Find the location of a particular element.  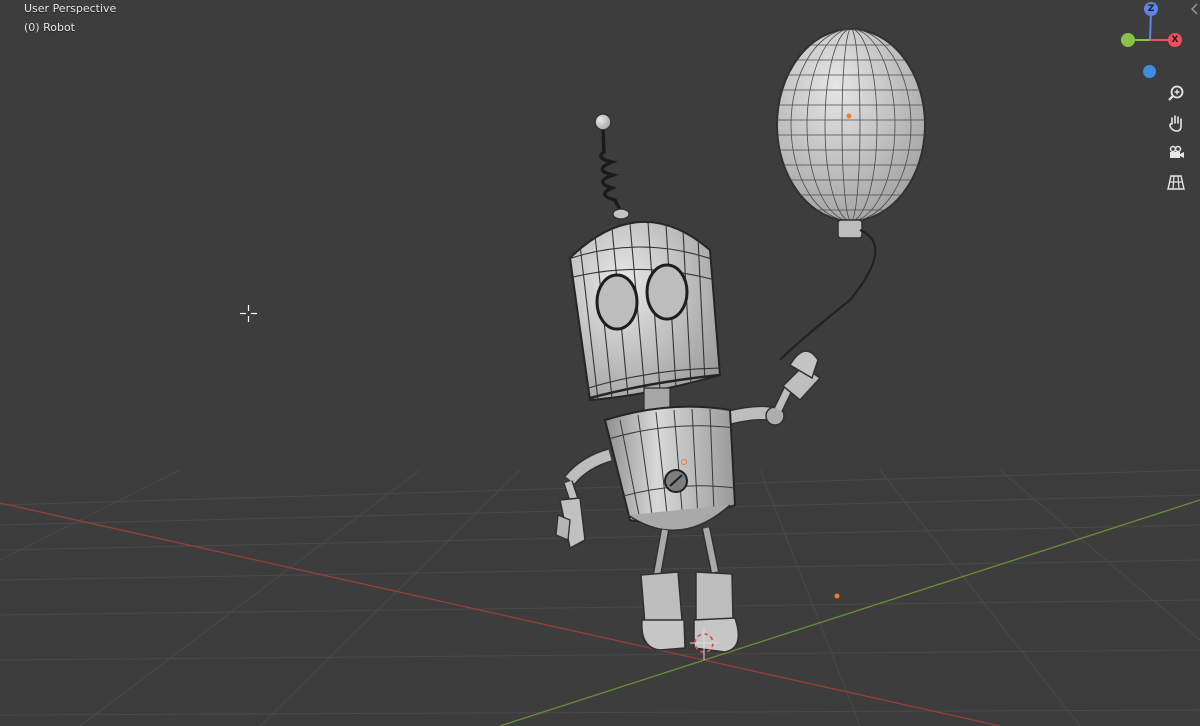

zoom-button is located at coordinates (1176, 94).